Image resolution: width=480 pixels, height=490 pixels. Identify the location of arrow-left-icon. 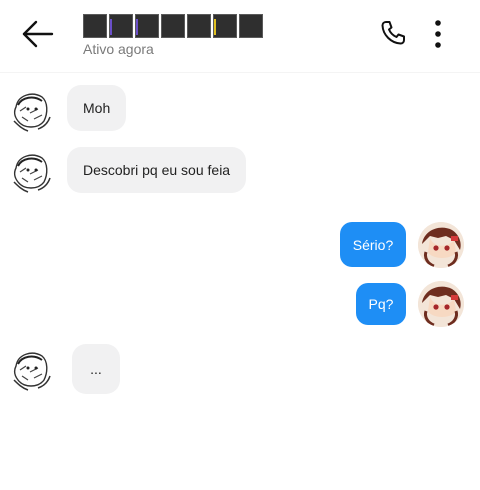
(38, 34).